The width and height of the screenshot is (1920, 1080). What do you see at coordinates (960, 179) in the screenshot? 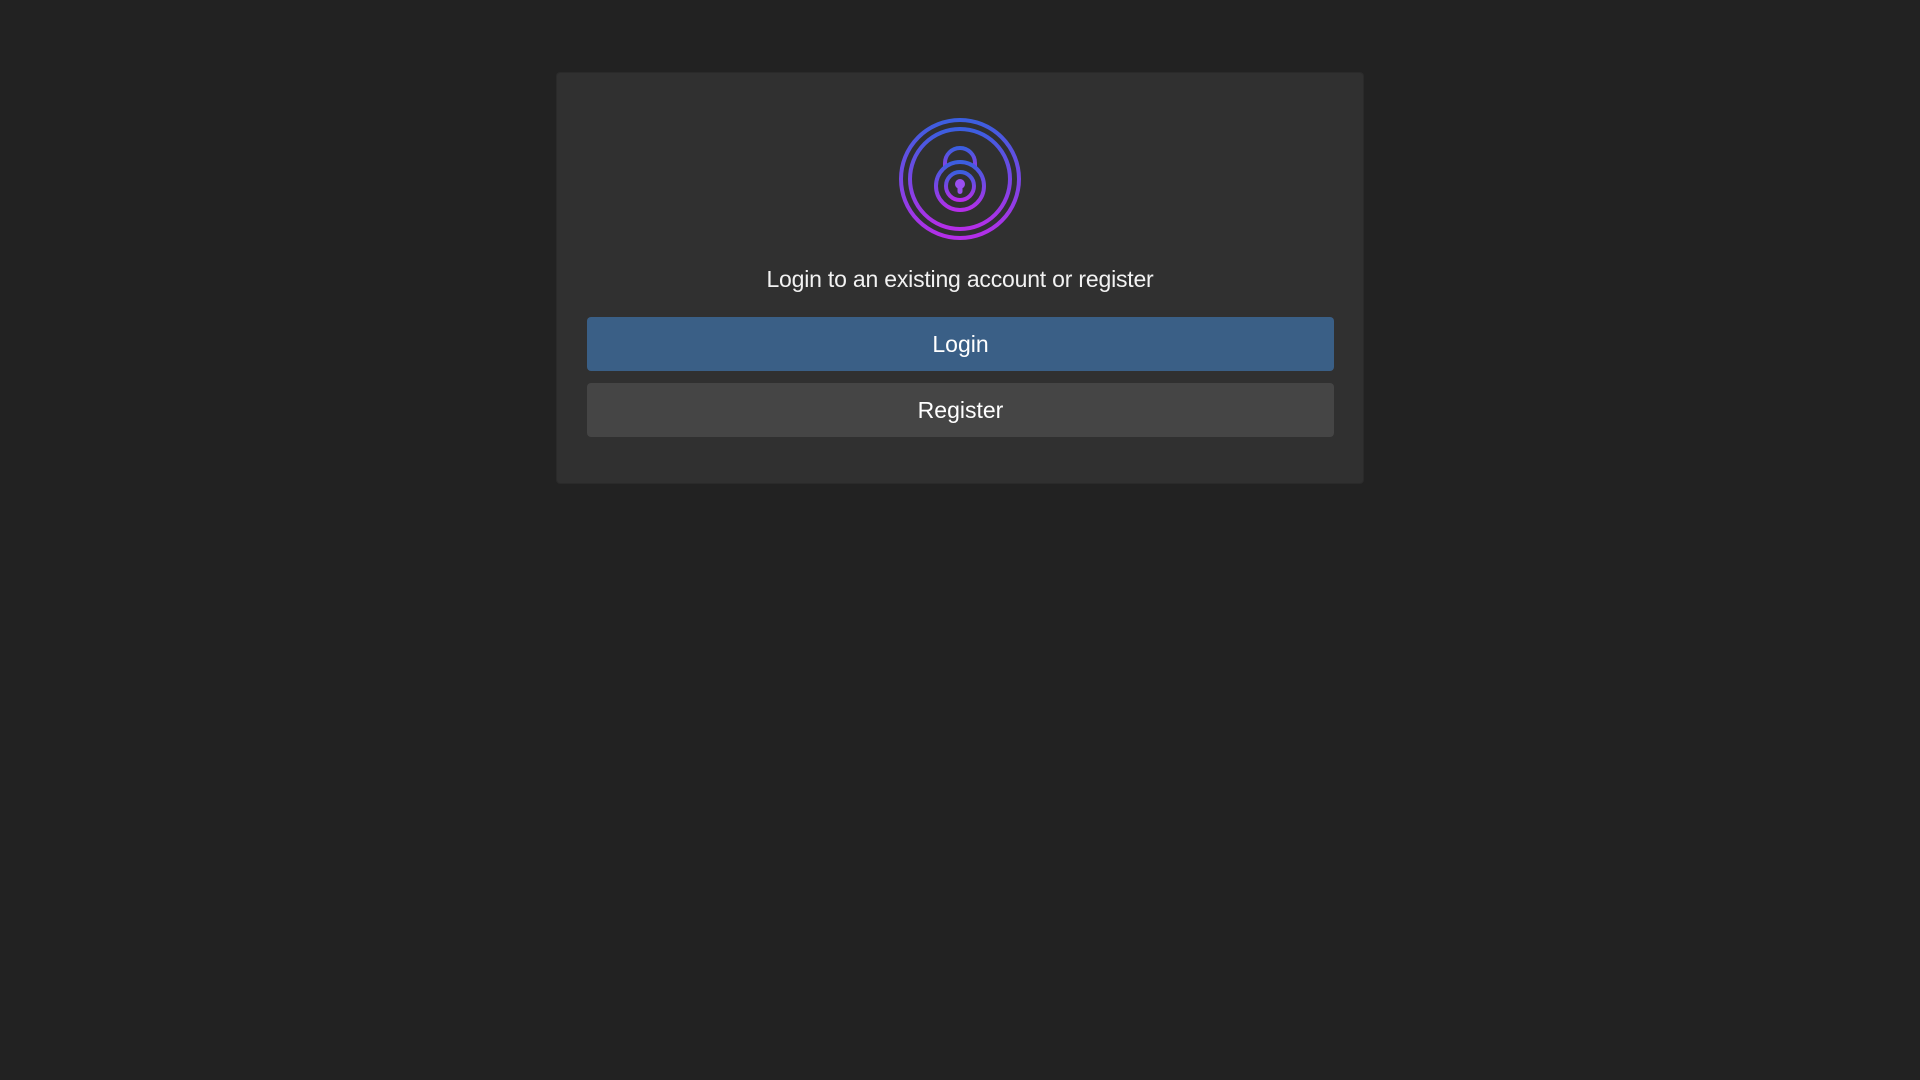
I see `padlock-icon` at bounding box center [960, 179].